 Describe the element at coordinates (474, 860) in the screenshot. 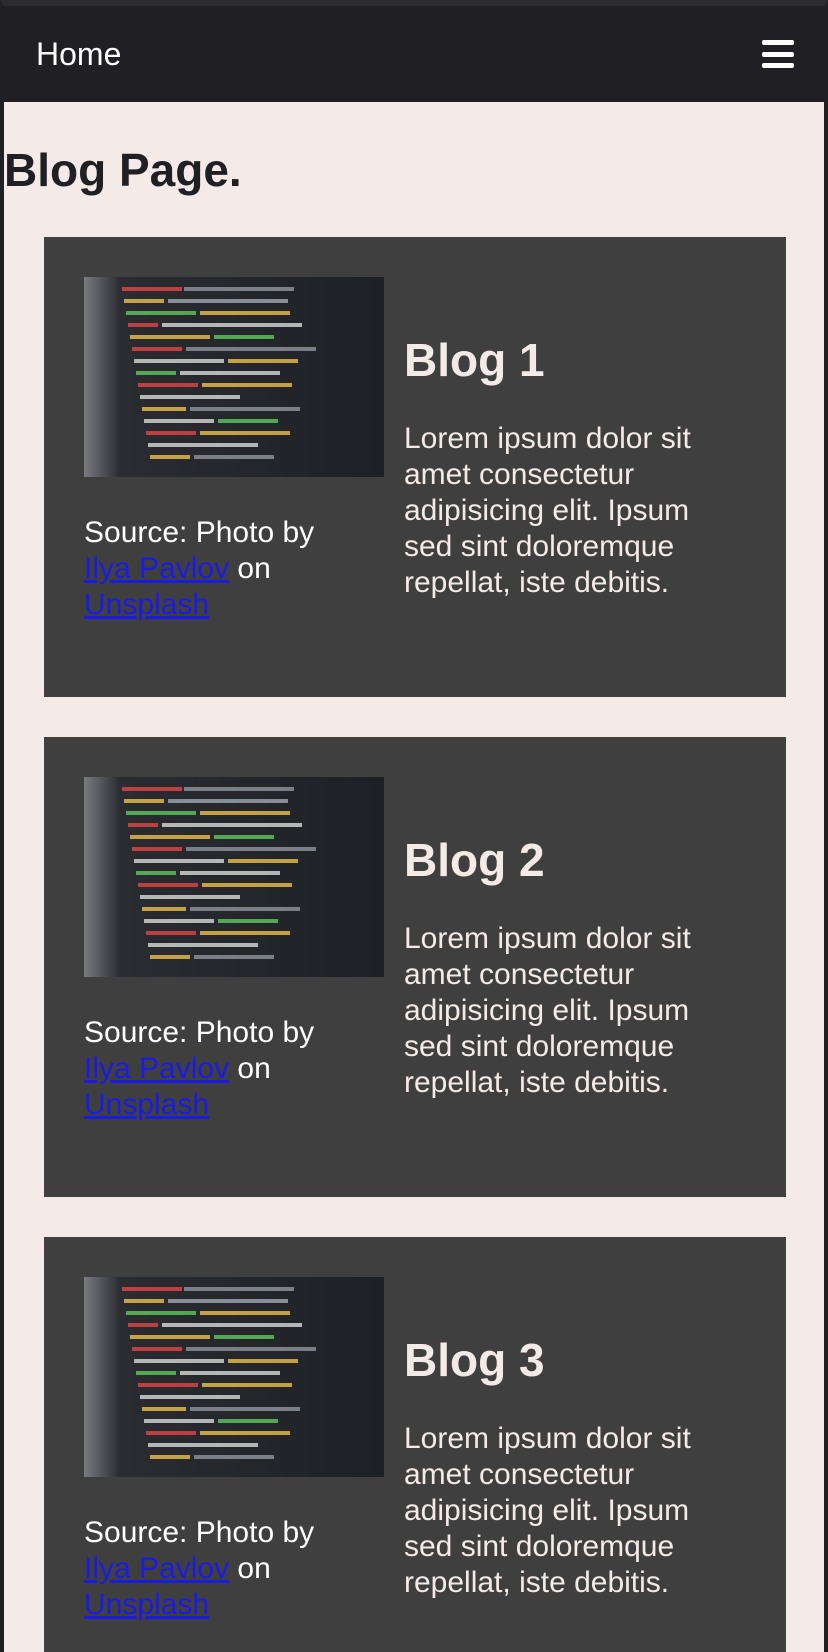

I see `blog-title: Blog 2` at that location.